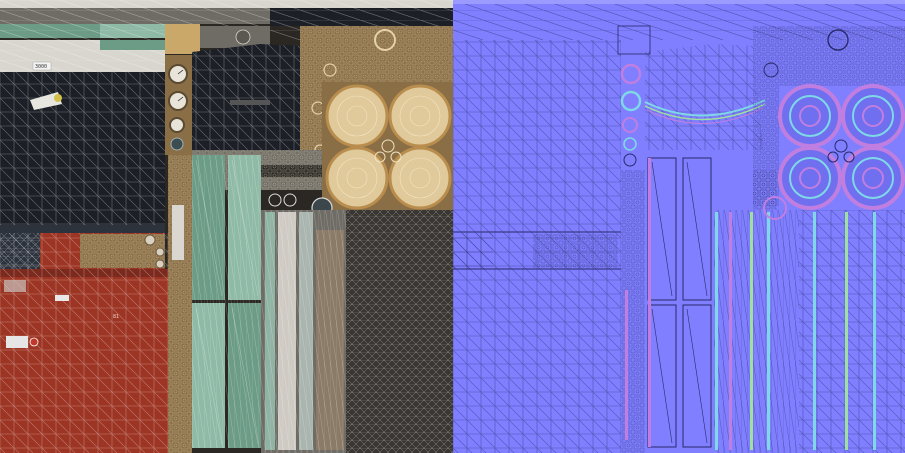  What do you see at coordinates (82, 152) in the screenshot?
I see `dark-panel` at bounding box center [82, 152].